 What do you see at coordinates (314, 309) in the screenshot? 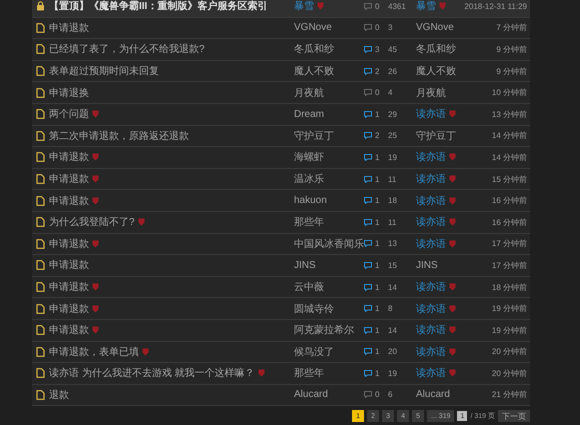
I see `username: 圆城寺伶` at bounding box center [314, 309].